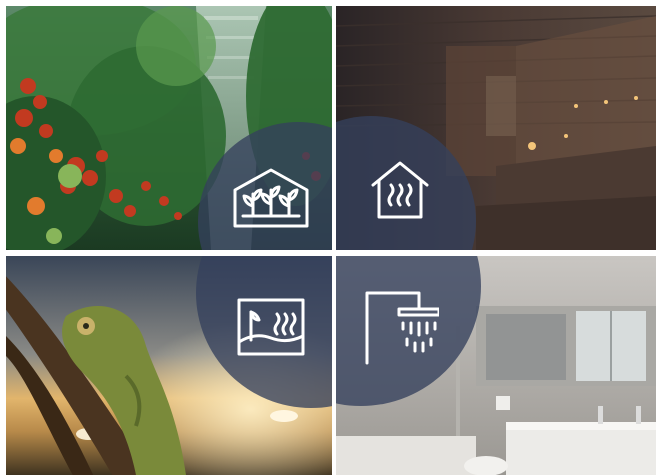 The image size is (661, 475). Describe the element at coordinates (271, 327) in the screenshot. I see `terrarium-heat-icon` at that location.